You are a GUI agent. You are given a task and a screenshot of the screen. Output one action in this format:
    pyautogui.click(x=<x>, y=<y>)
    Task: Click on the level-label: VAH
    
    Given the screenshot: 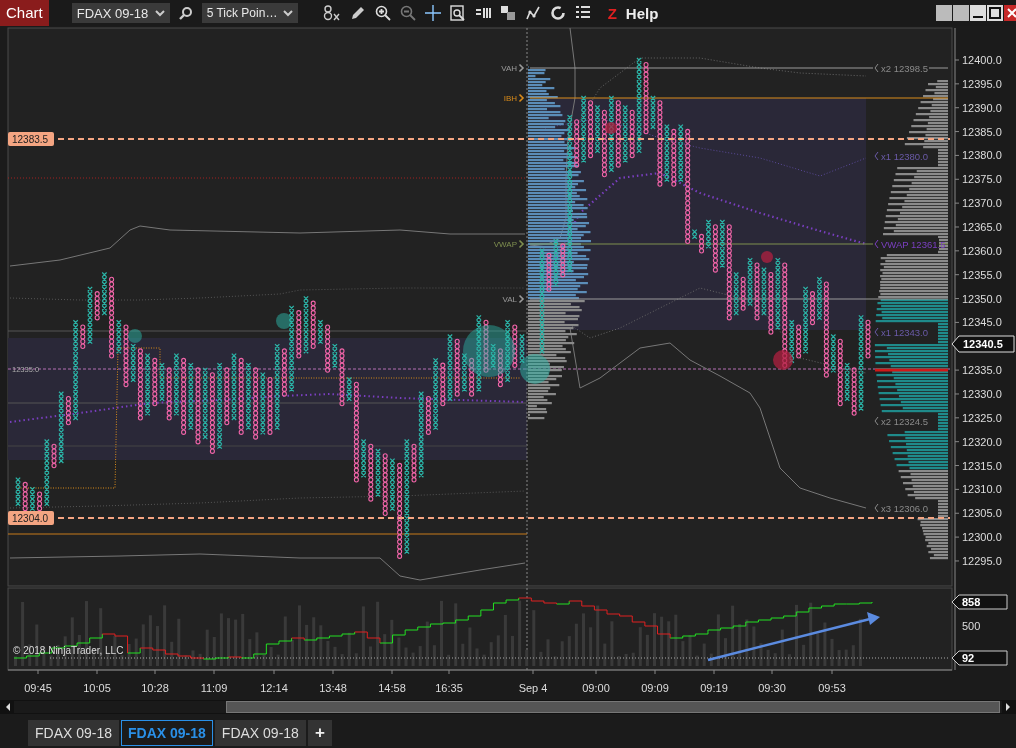 What is the action you would take?
    pyautogui.click(x=513, y=68)
    